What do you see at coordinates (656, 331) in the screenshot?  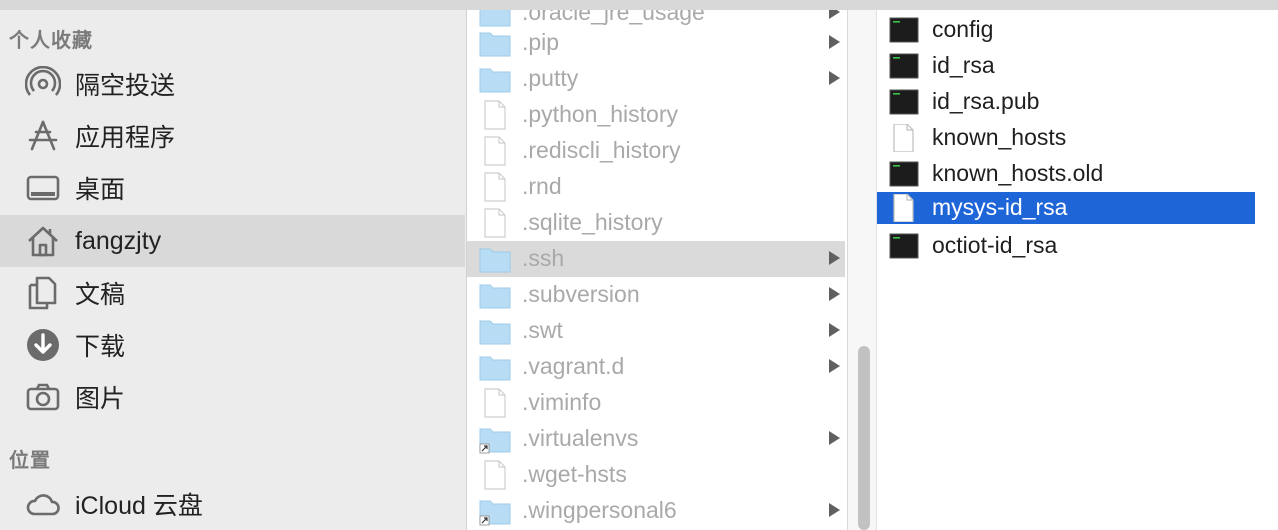 I see `list-item: .swt` at bounding box center [656, 331].